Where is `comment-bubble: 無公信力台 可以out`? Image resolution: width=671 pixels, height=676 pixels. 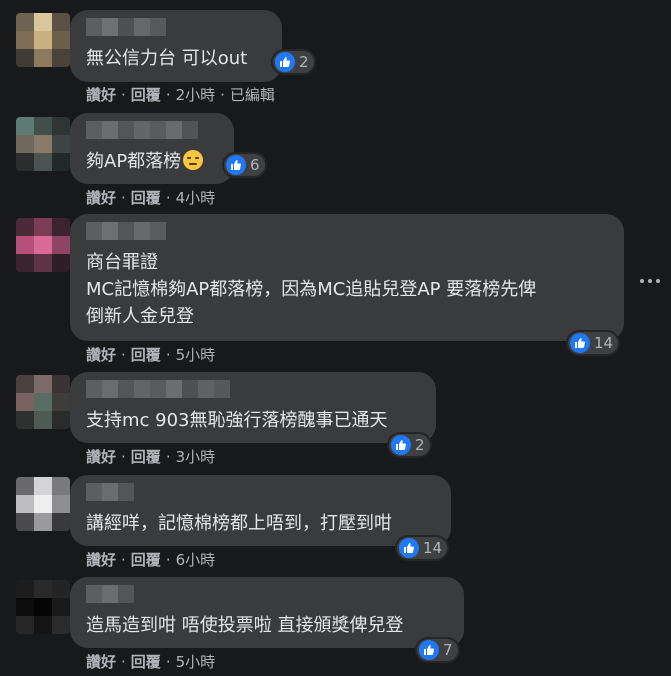
comment-bubble: 無公信力台 可以out is located at coordinates (176, 46).